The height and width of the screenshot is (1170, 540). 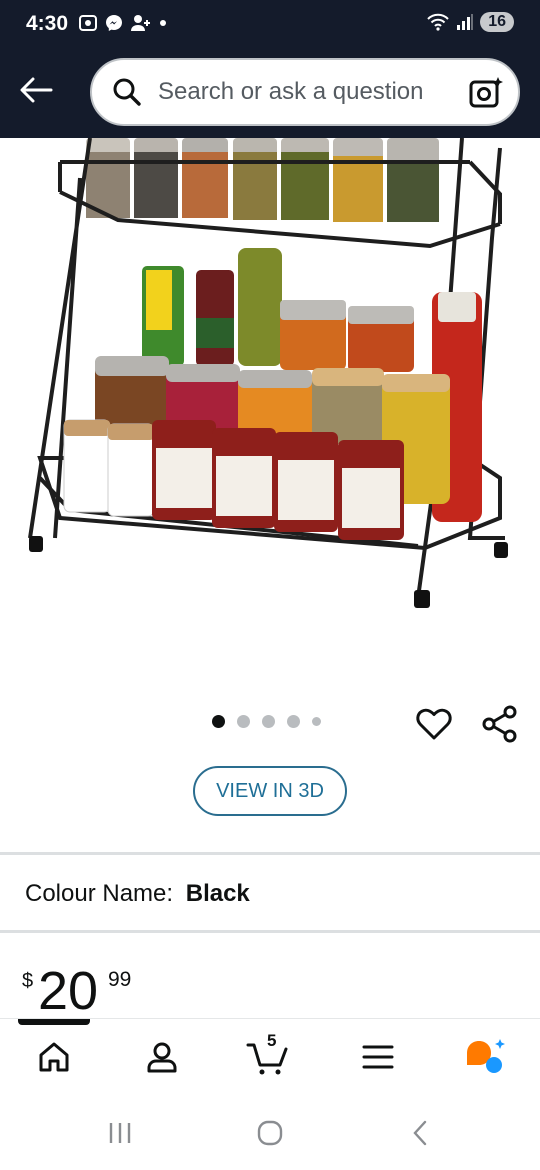 I want to click on share-icon, so click(x=500, y=724).